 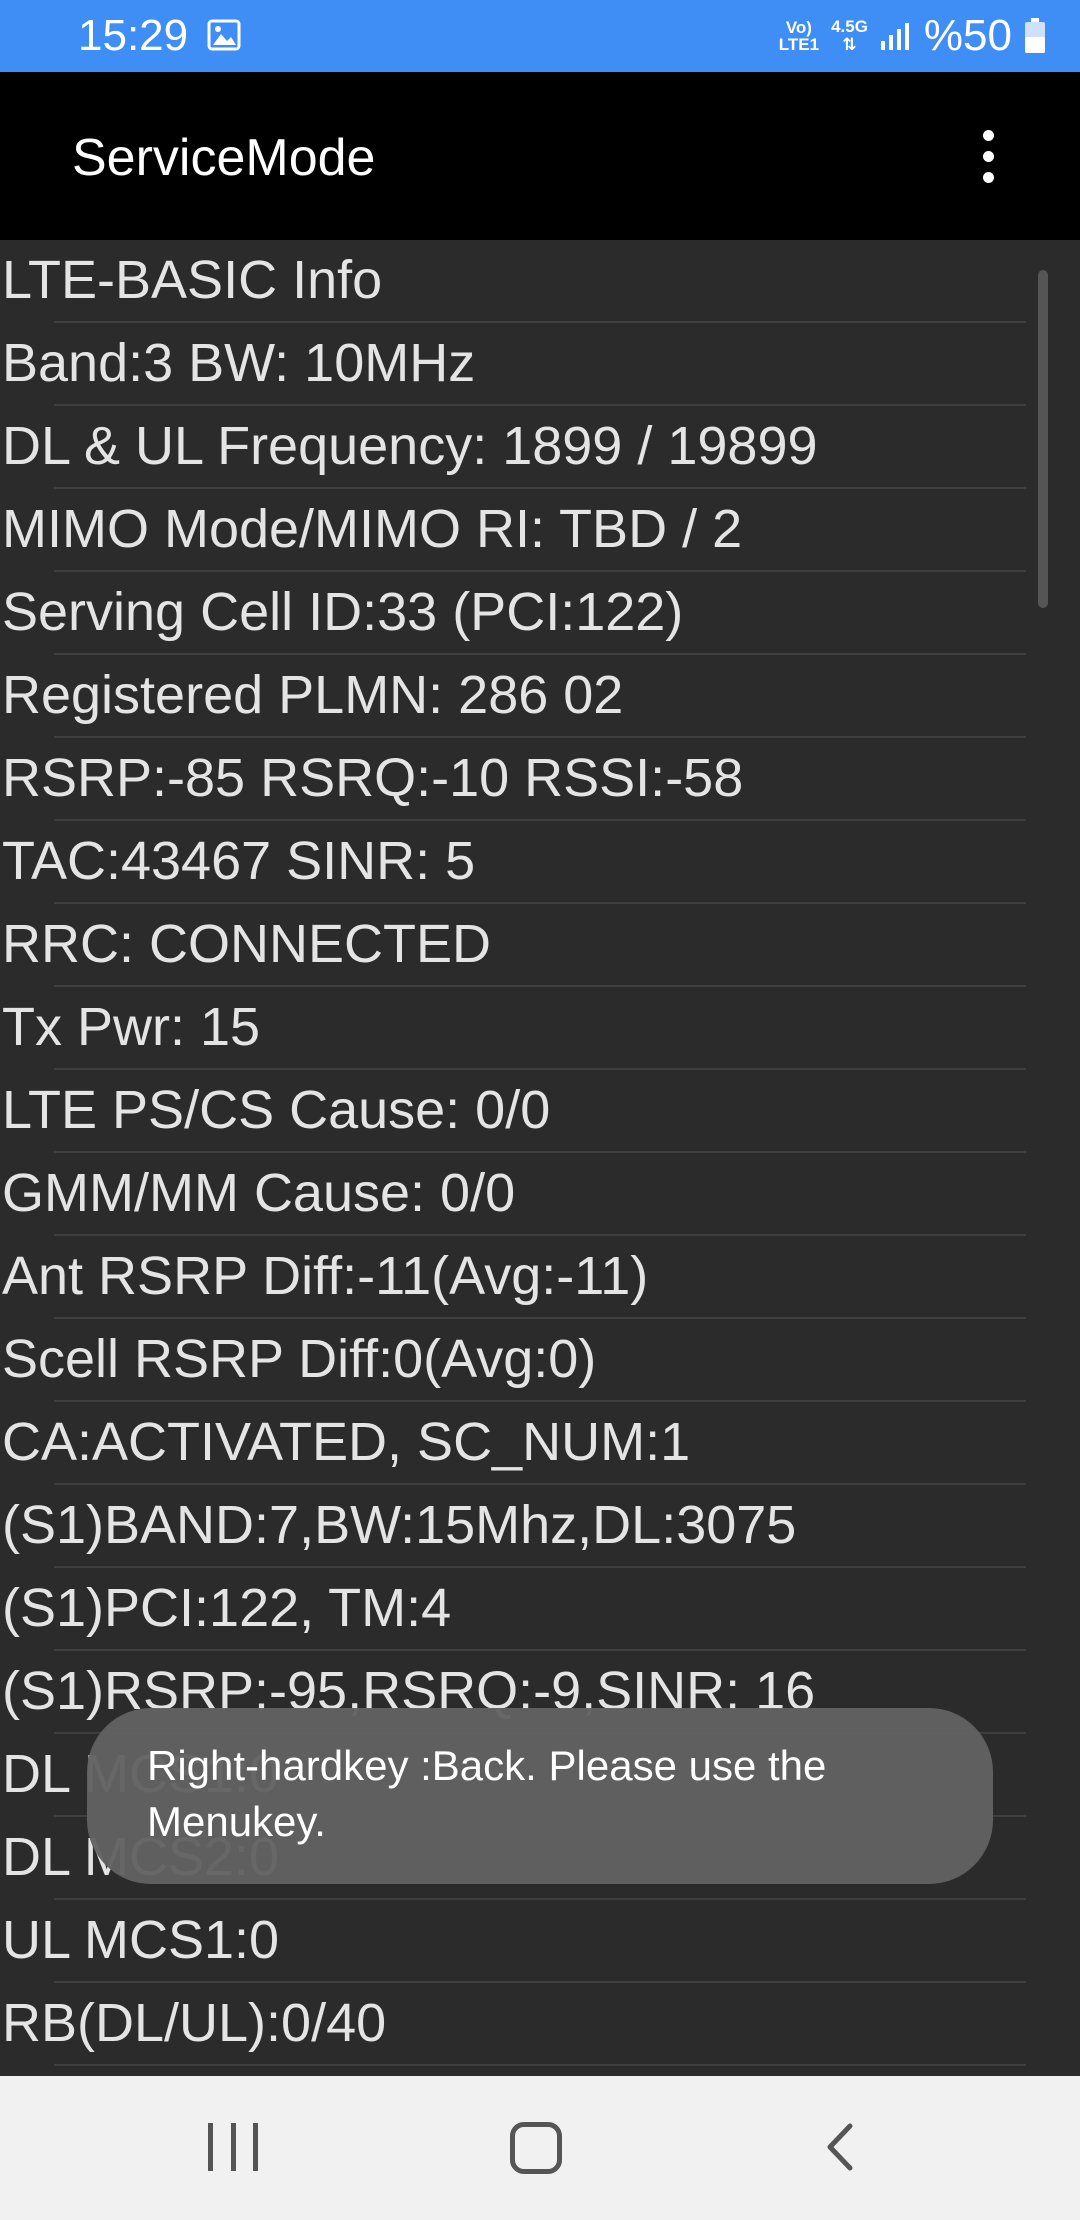 I want to click on info-row-text: Tx Pwr: 15, so click(x=131, y=1027).